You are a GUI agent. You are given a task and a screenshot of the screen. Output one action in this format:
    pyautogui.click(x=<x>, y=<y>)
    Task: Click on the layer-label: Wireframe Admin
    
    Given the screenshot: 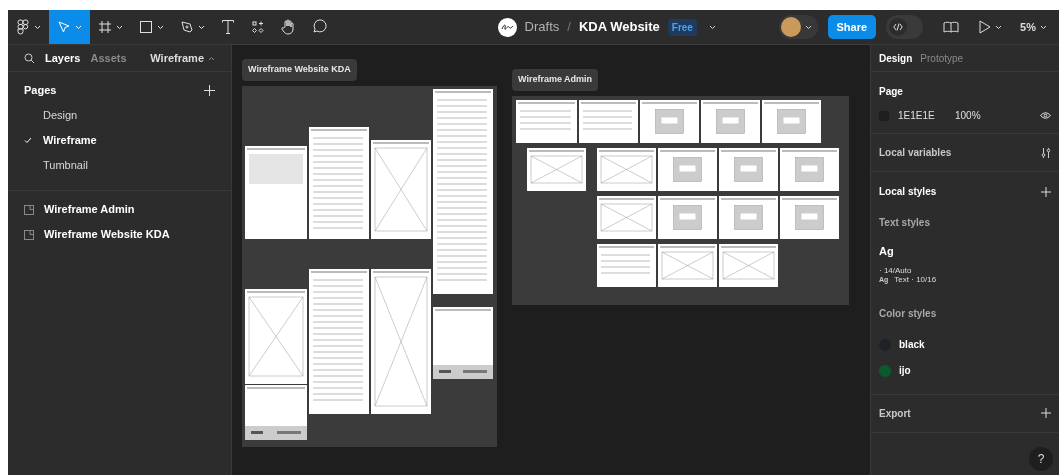 What is the action you would take?
    pyautogui.click(x=89, y=210)
    